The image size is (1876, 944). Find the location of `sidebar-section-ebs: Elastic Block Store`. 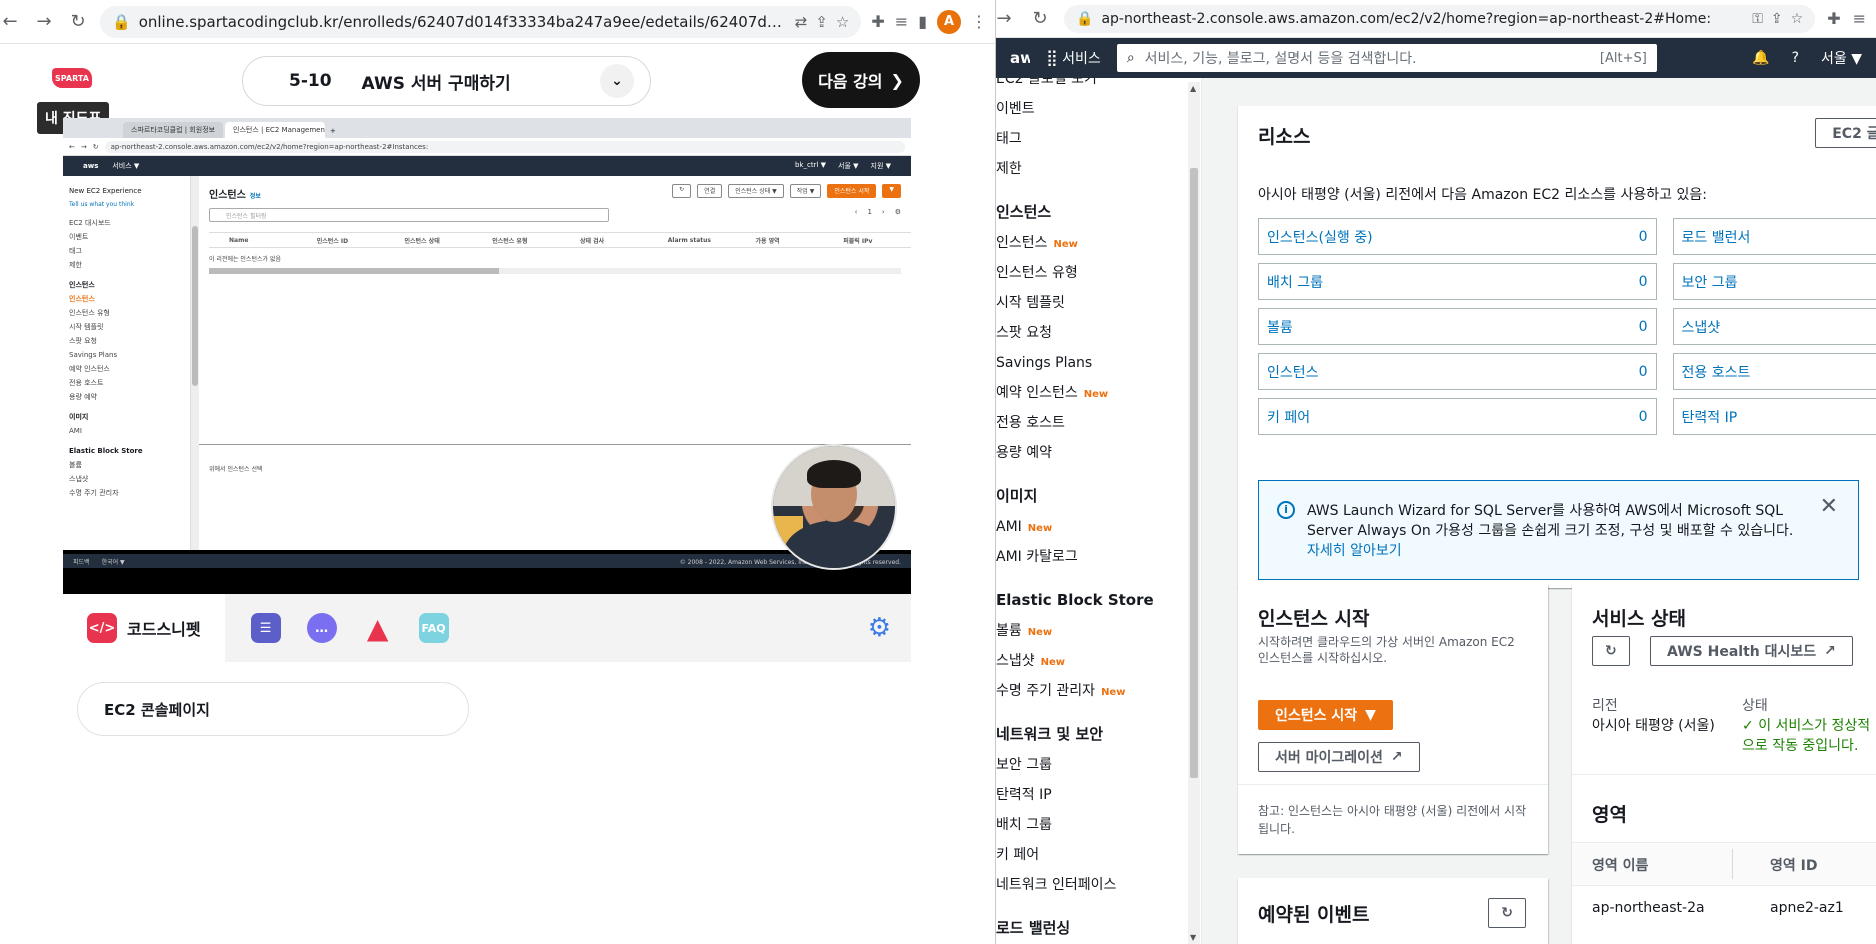

sidebar-section-ebs: Elastic Block Store is located at coordinates (1098, 600).